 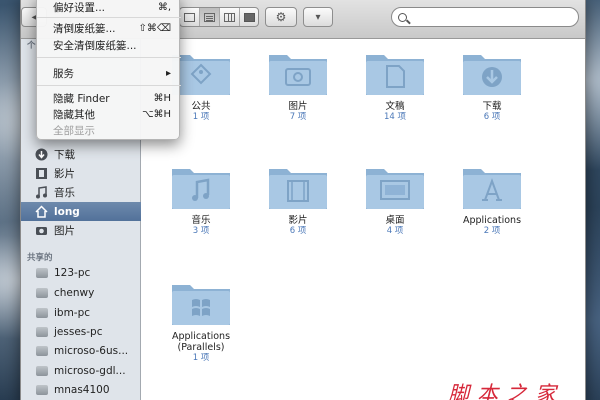 I want to click on menu-item-show-all: 全部显示, so click(x=109, y=130).